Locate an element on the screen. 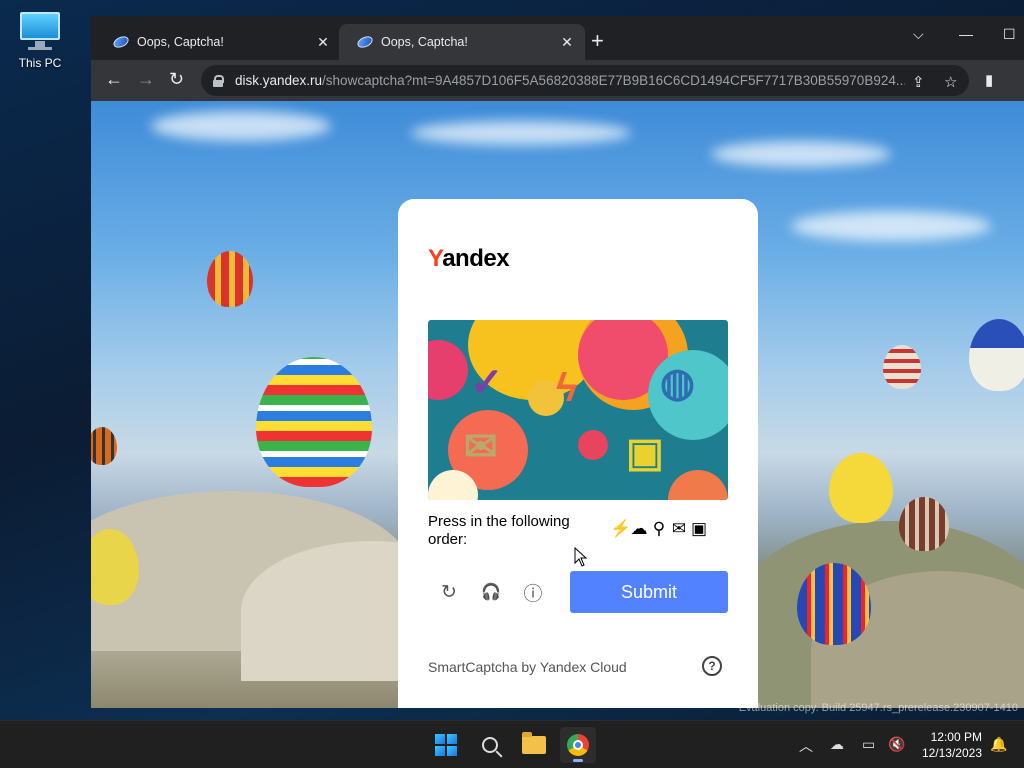  chrome-icon is located at coordinates (578, 745).